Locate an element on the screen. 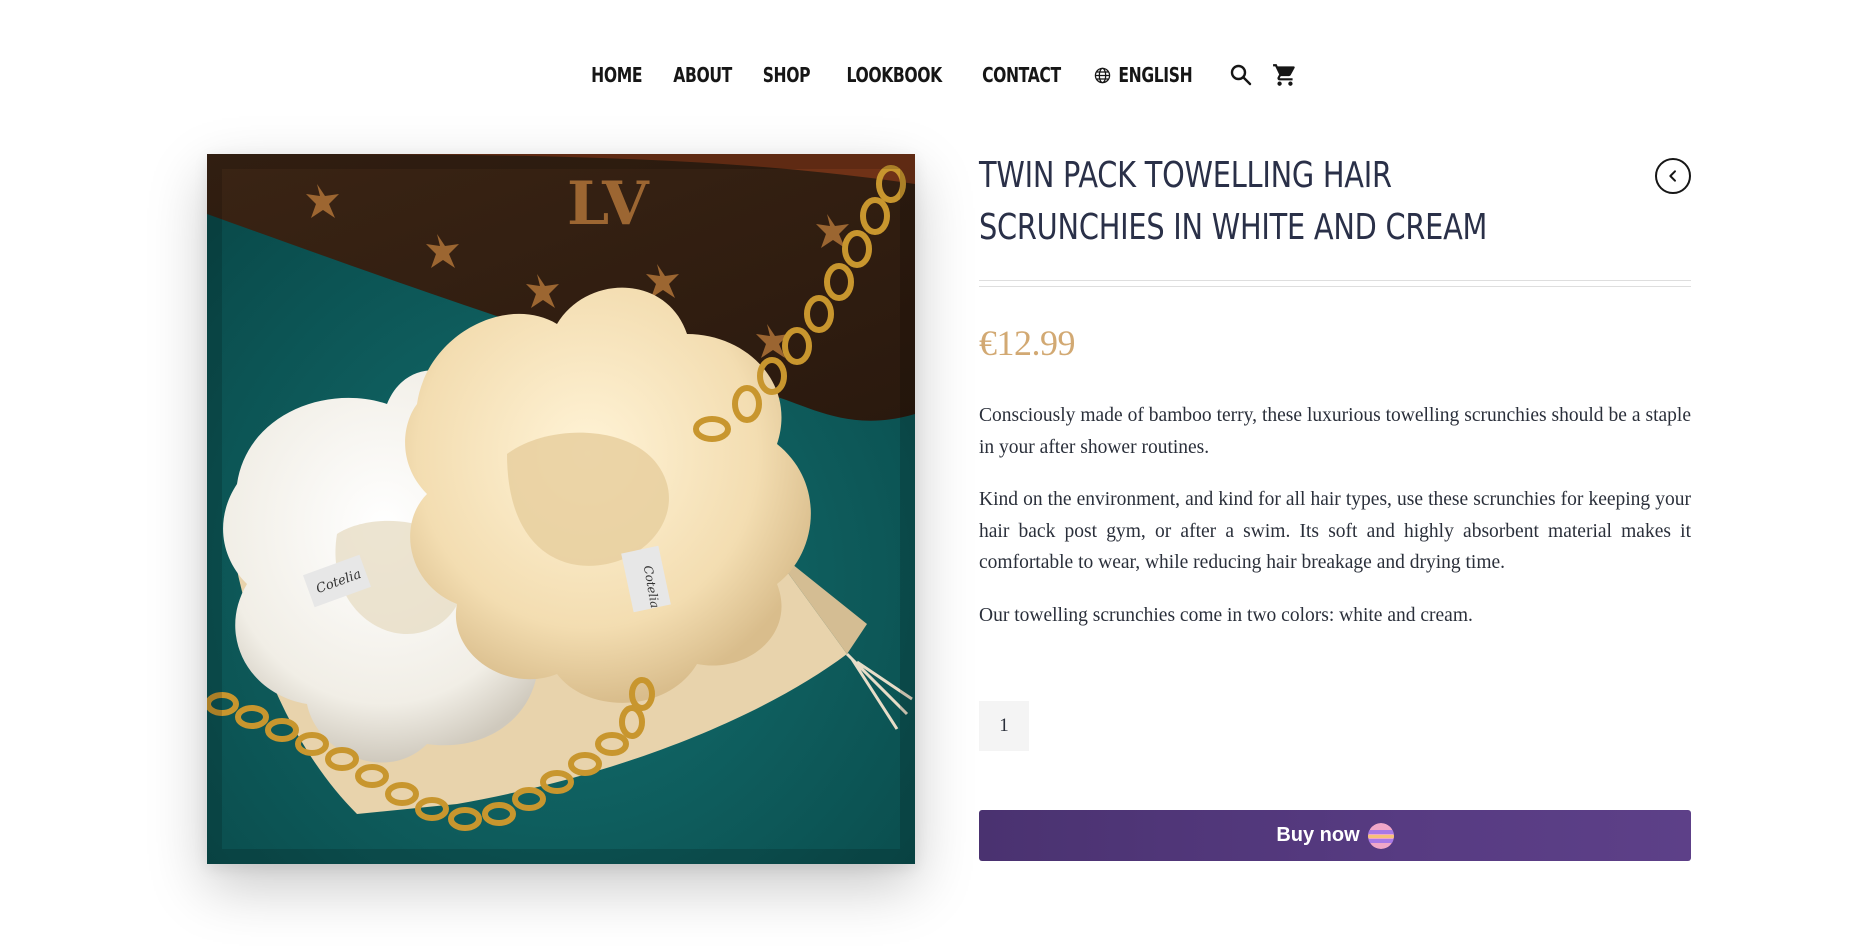  language-selector: ENGLISH is located at coordinates (1151, 75).